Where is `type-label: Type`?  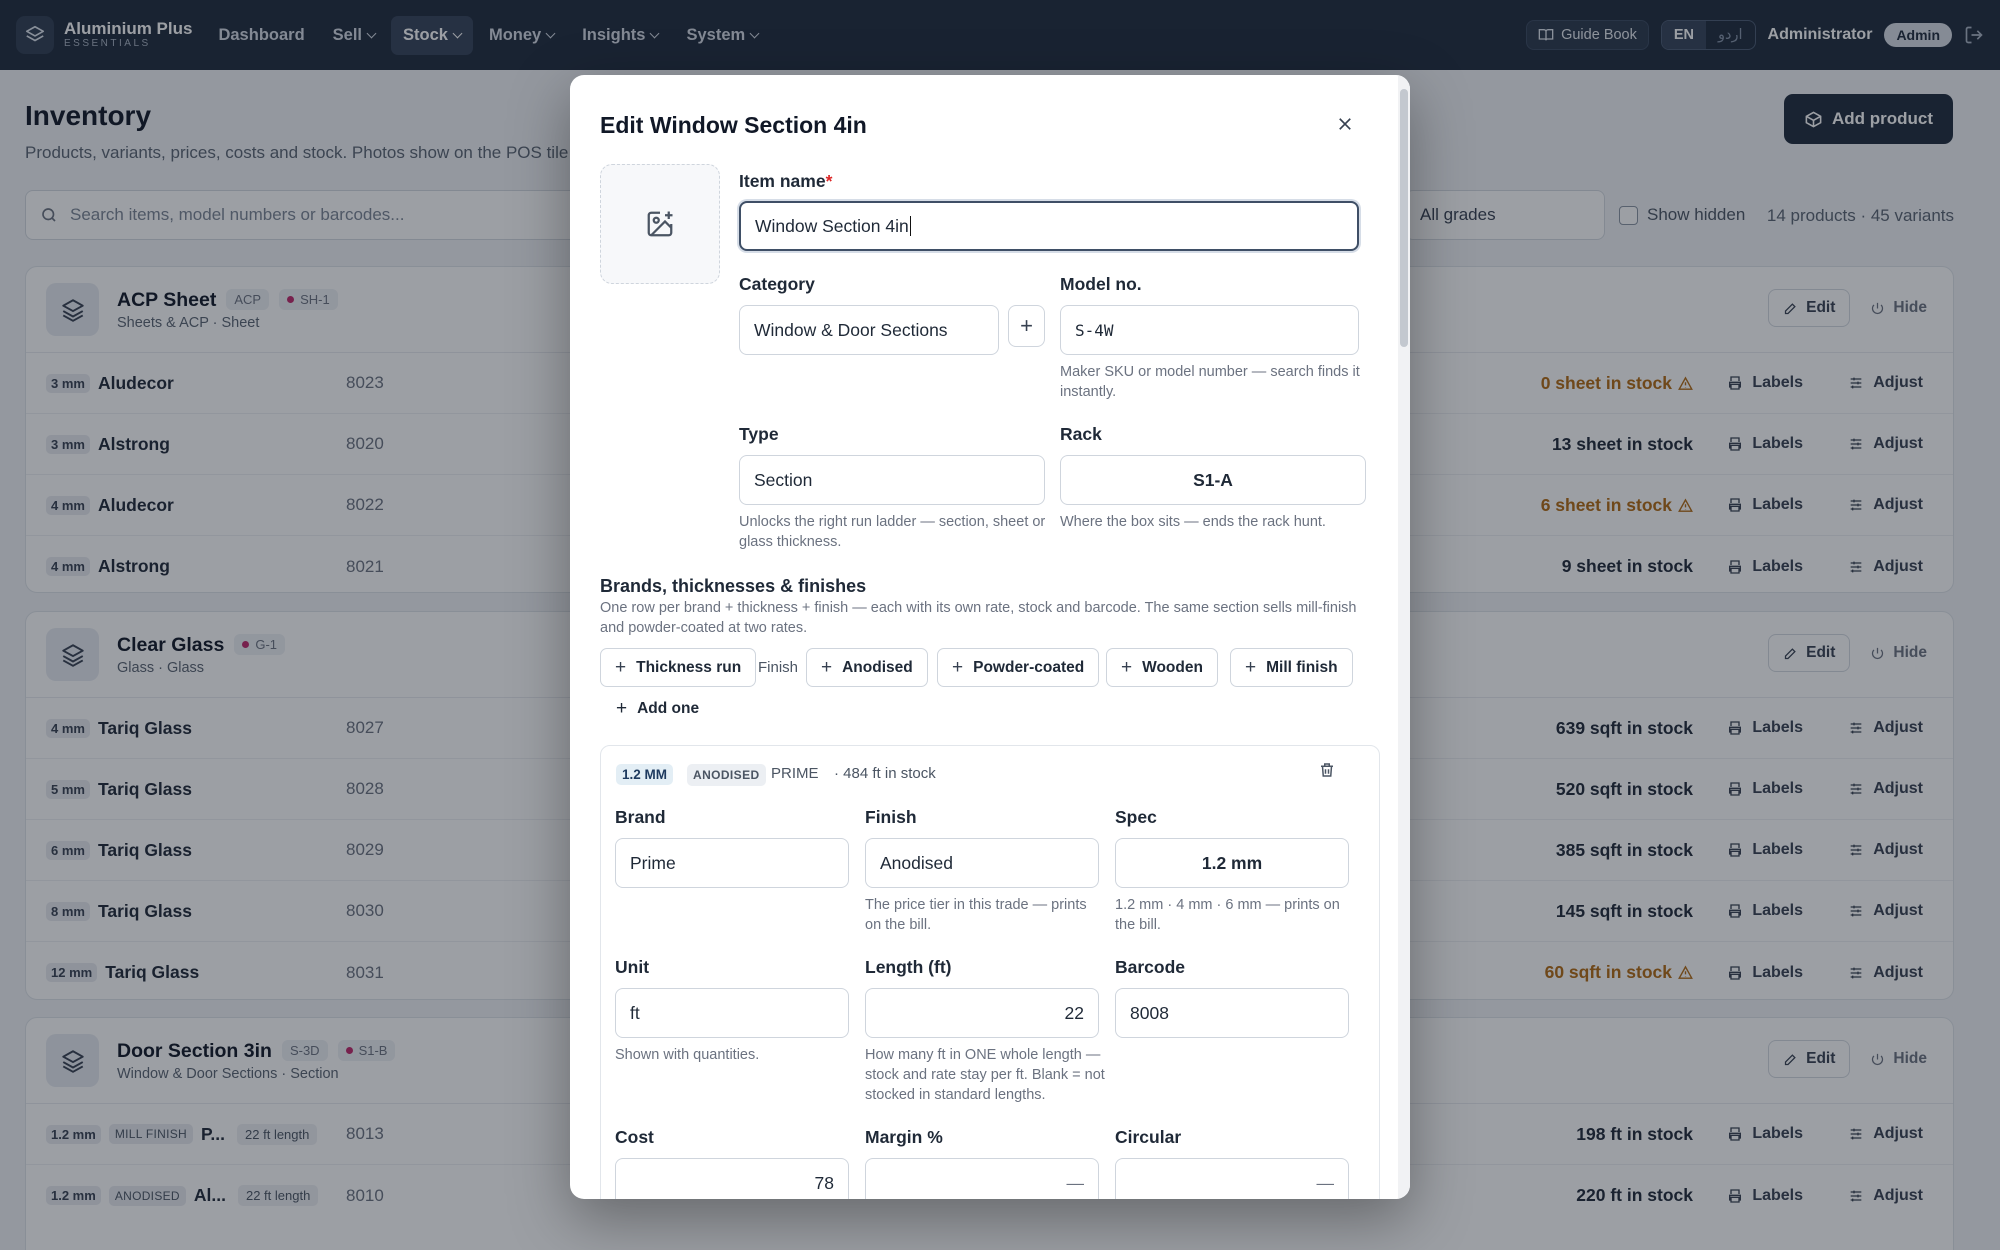
type-label: Type is located at coordinates (759, 434).